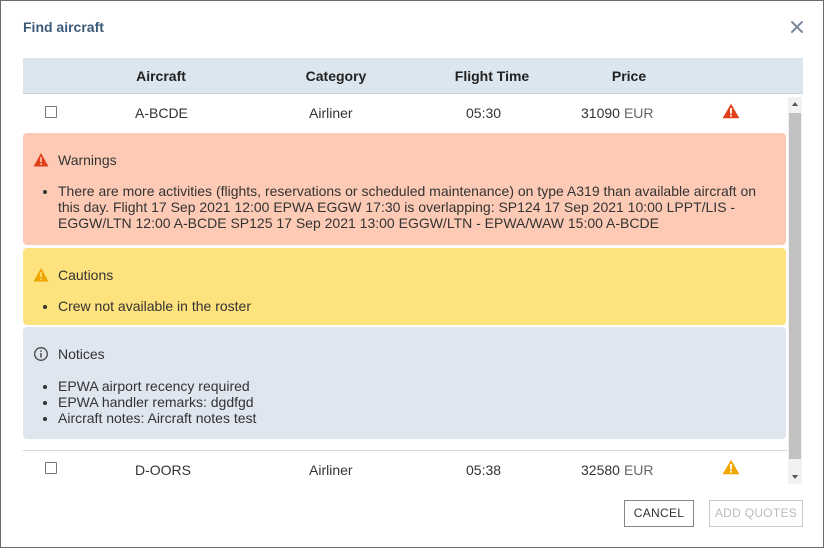  What do you see at coordinates (405, 418) in the screenshot?
I see `notice-item: Aircraft notes: Aircraft notes test` at bounding box center [405, 418].